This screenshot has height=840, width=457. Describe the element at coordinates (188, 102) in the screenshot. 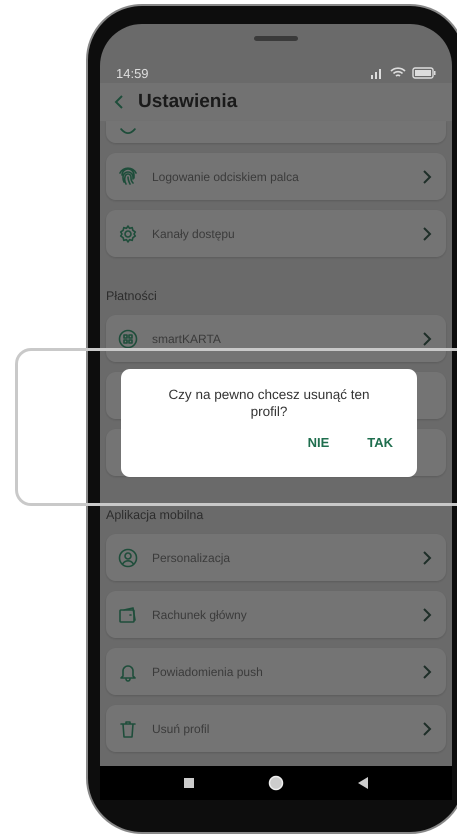

I see `page-title: Ustawienia` at that location.